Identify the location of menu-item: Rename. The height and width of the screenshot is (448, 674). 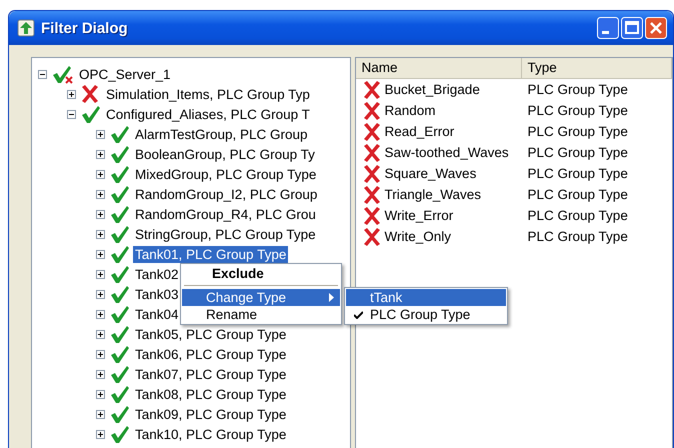
(261, 314).